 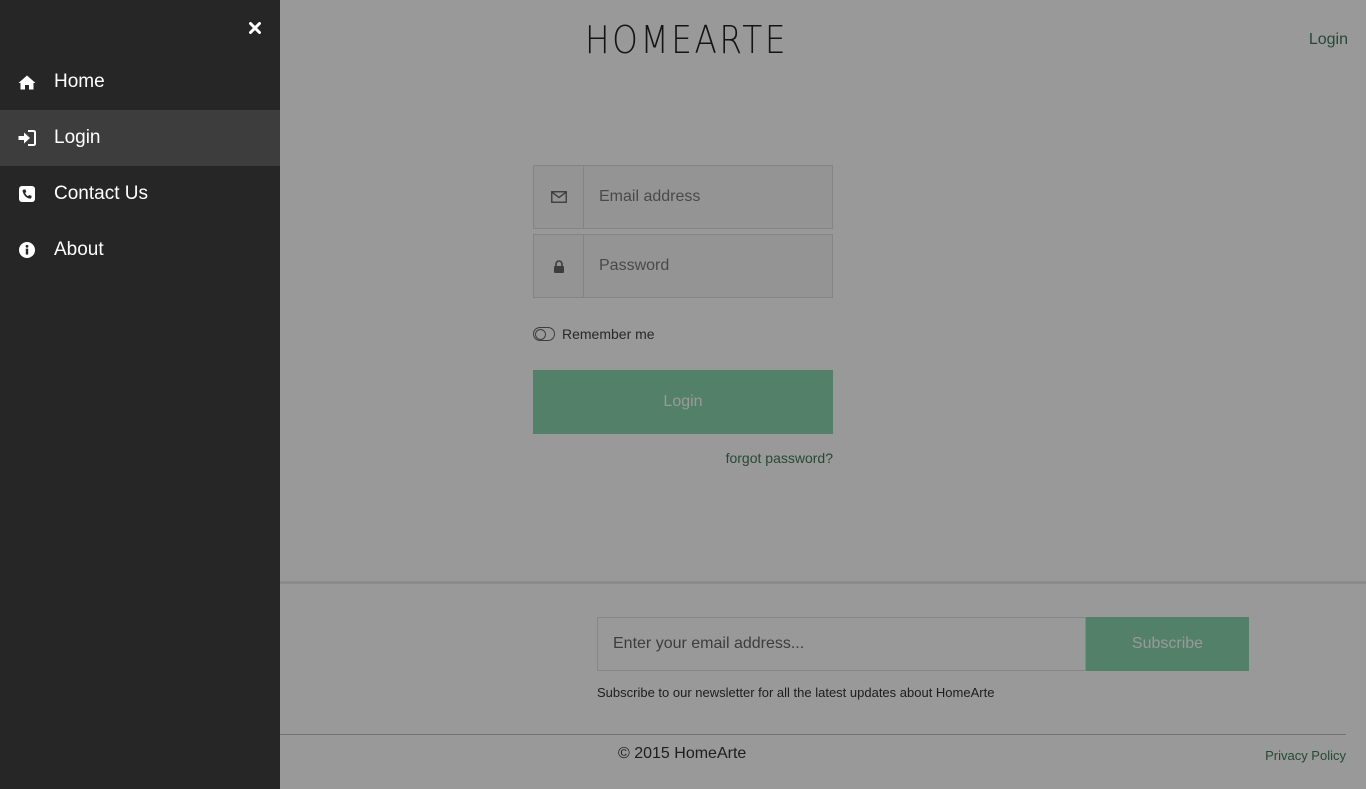 What do you see at coordinates (27, 250) in the screenshot?
I see `info-icon` at bounding box center [27, 250].